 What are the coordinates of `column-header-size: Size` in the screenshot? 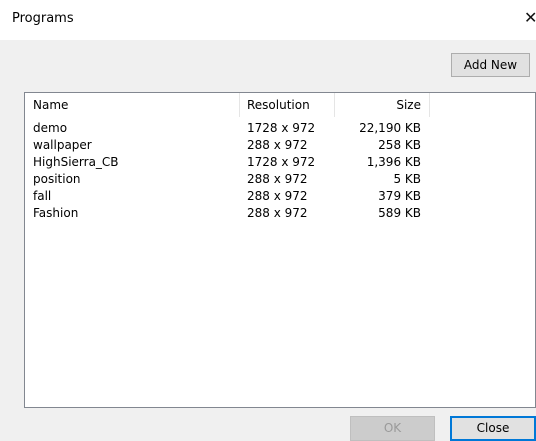 It's located at (378, 105).